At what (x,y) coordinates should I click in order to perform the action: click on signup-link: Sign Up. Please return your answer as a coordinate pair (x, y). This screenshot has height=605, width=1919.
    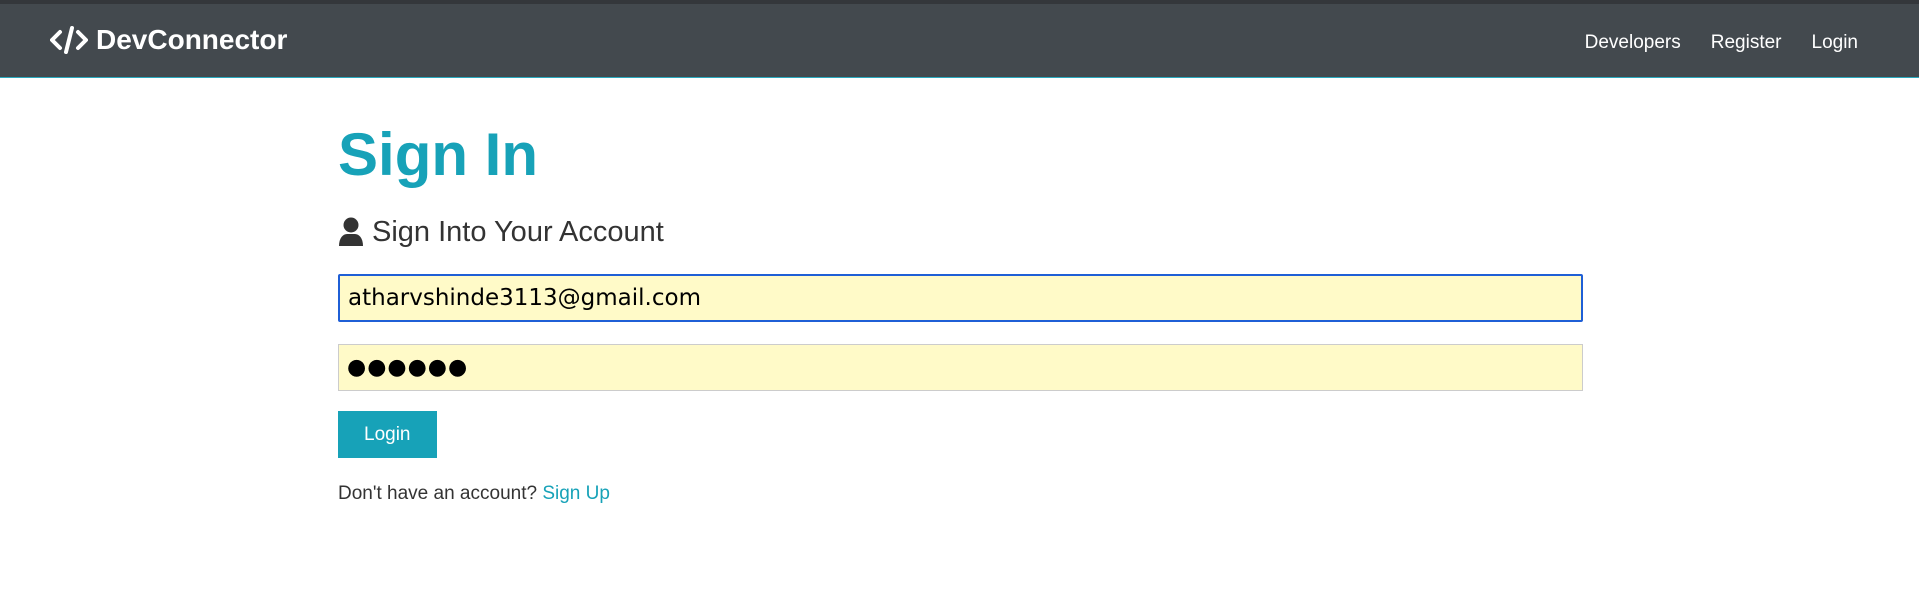
    Looking at the image, I should click on (576, 493).